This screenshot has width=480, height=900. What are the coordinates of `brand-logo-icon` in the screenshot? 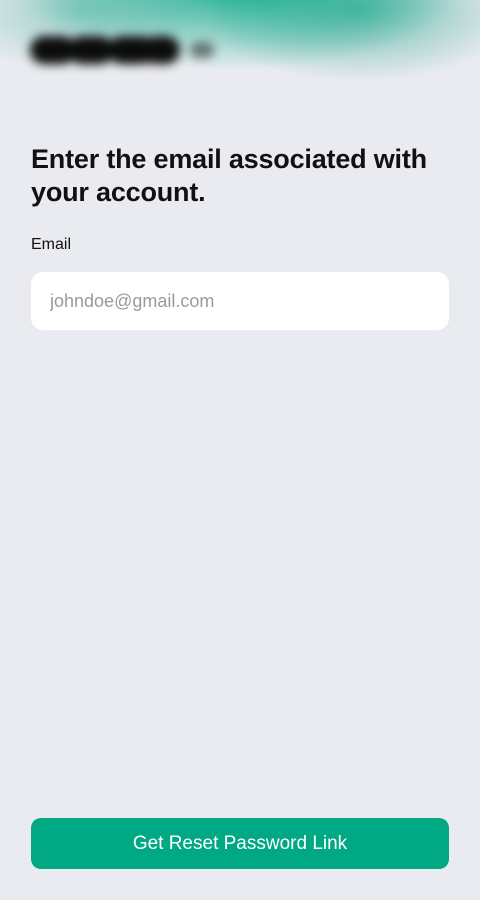 It's located at (125, 50).